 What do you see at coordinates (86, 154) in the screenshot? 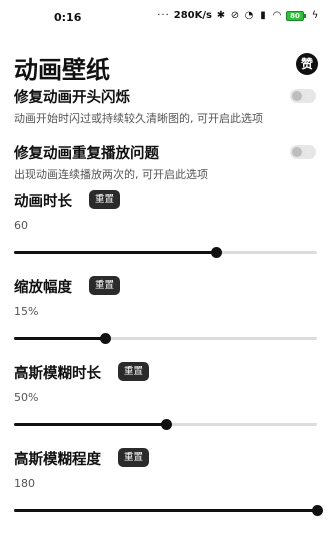
I see `setting-title: 修复动画重复播放问题` at bounding box center [86, 154].